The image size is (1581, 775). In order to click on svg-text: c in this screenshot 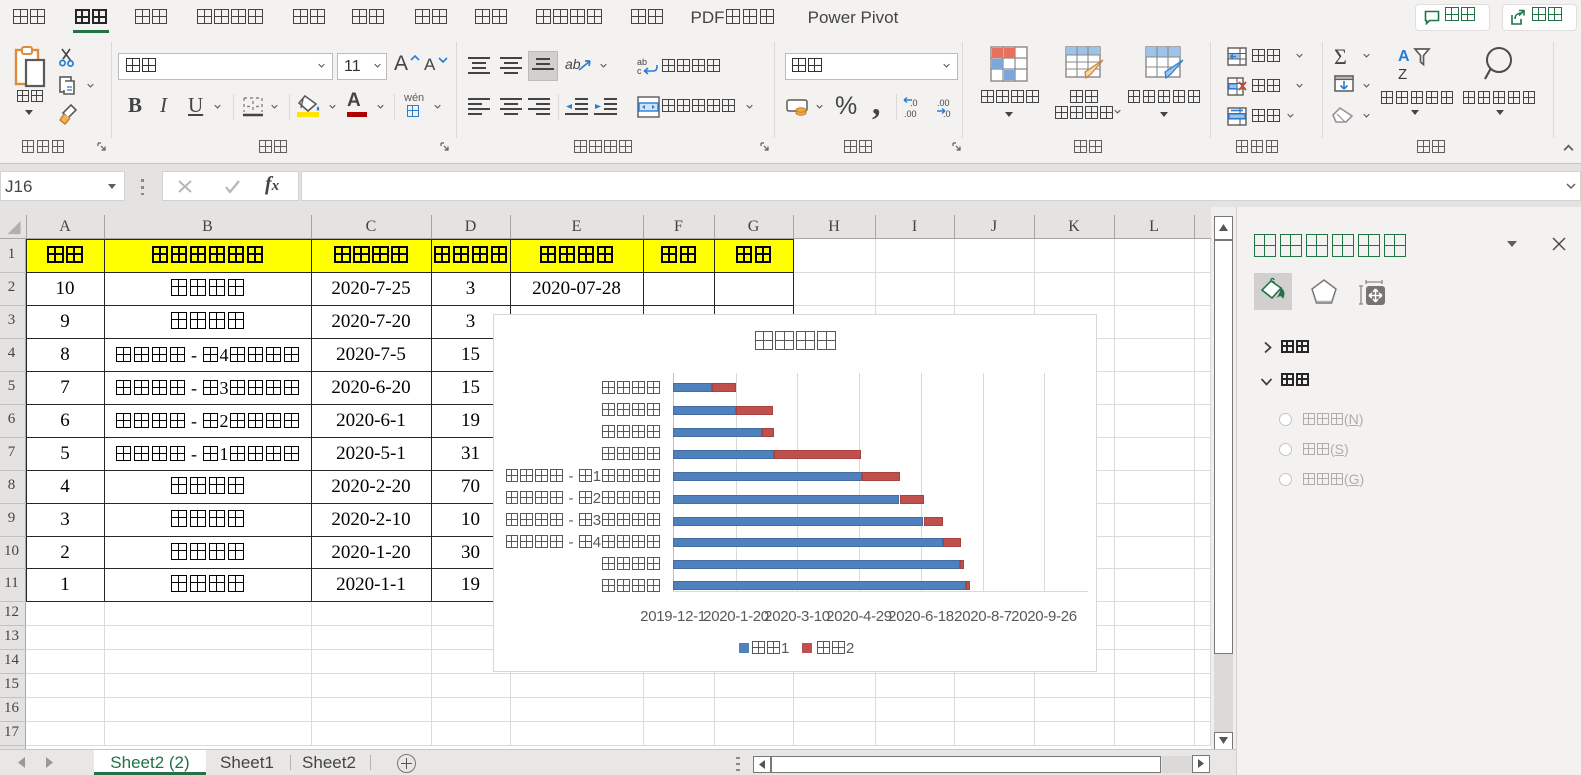, I will do `click(639, 71)`.